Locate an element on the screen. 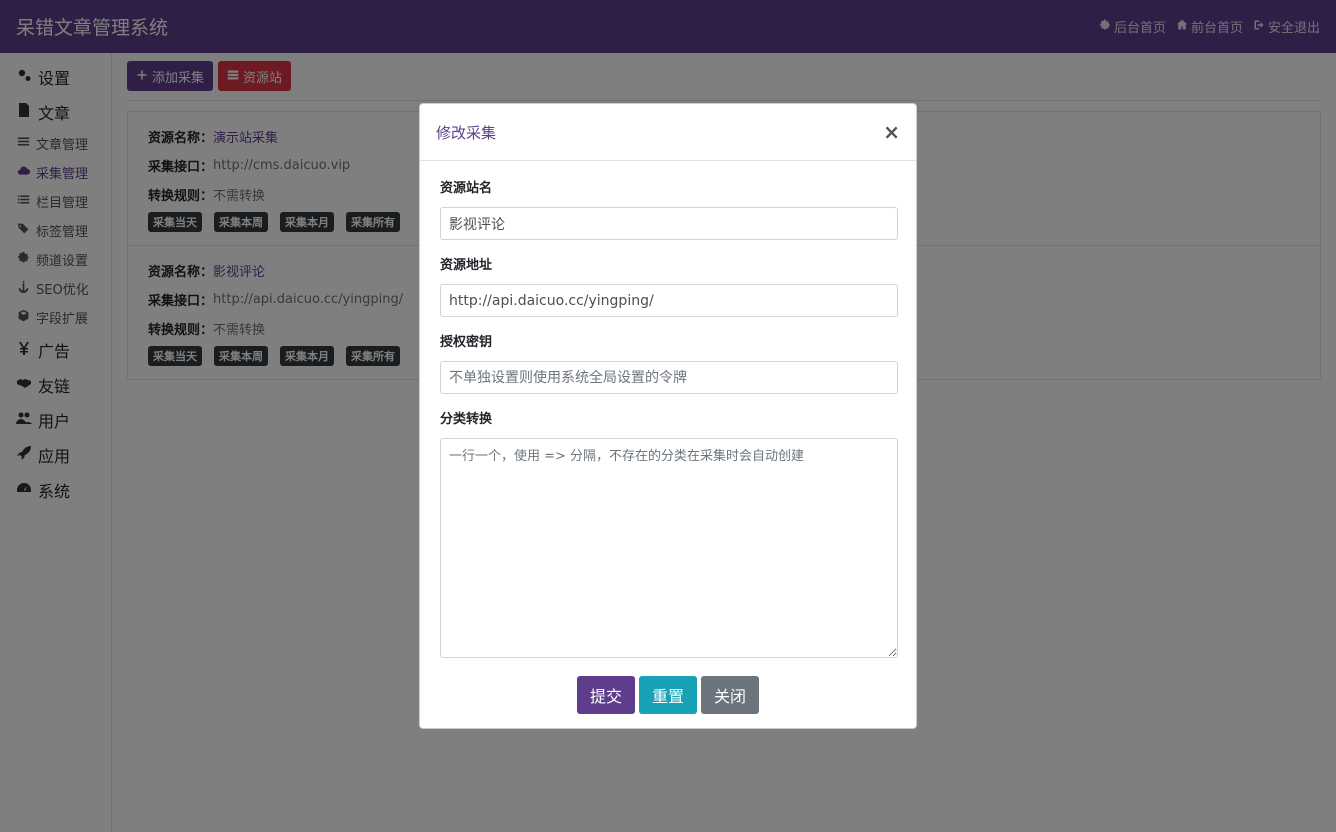 This screenshot has width=1336, height=832. modal-footer: 提交 重置 关闭 is located at coordinates (668, 695).